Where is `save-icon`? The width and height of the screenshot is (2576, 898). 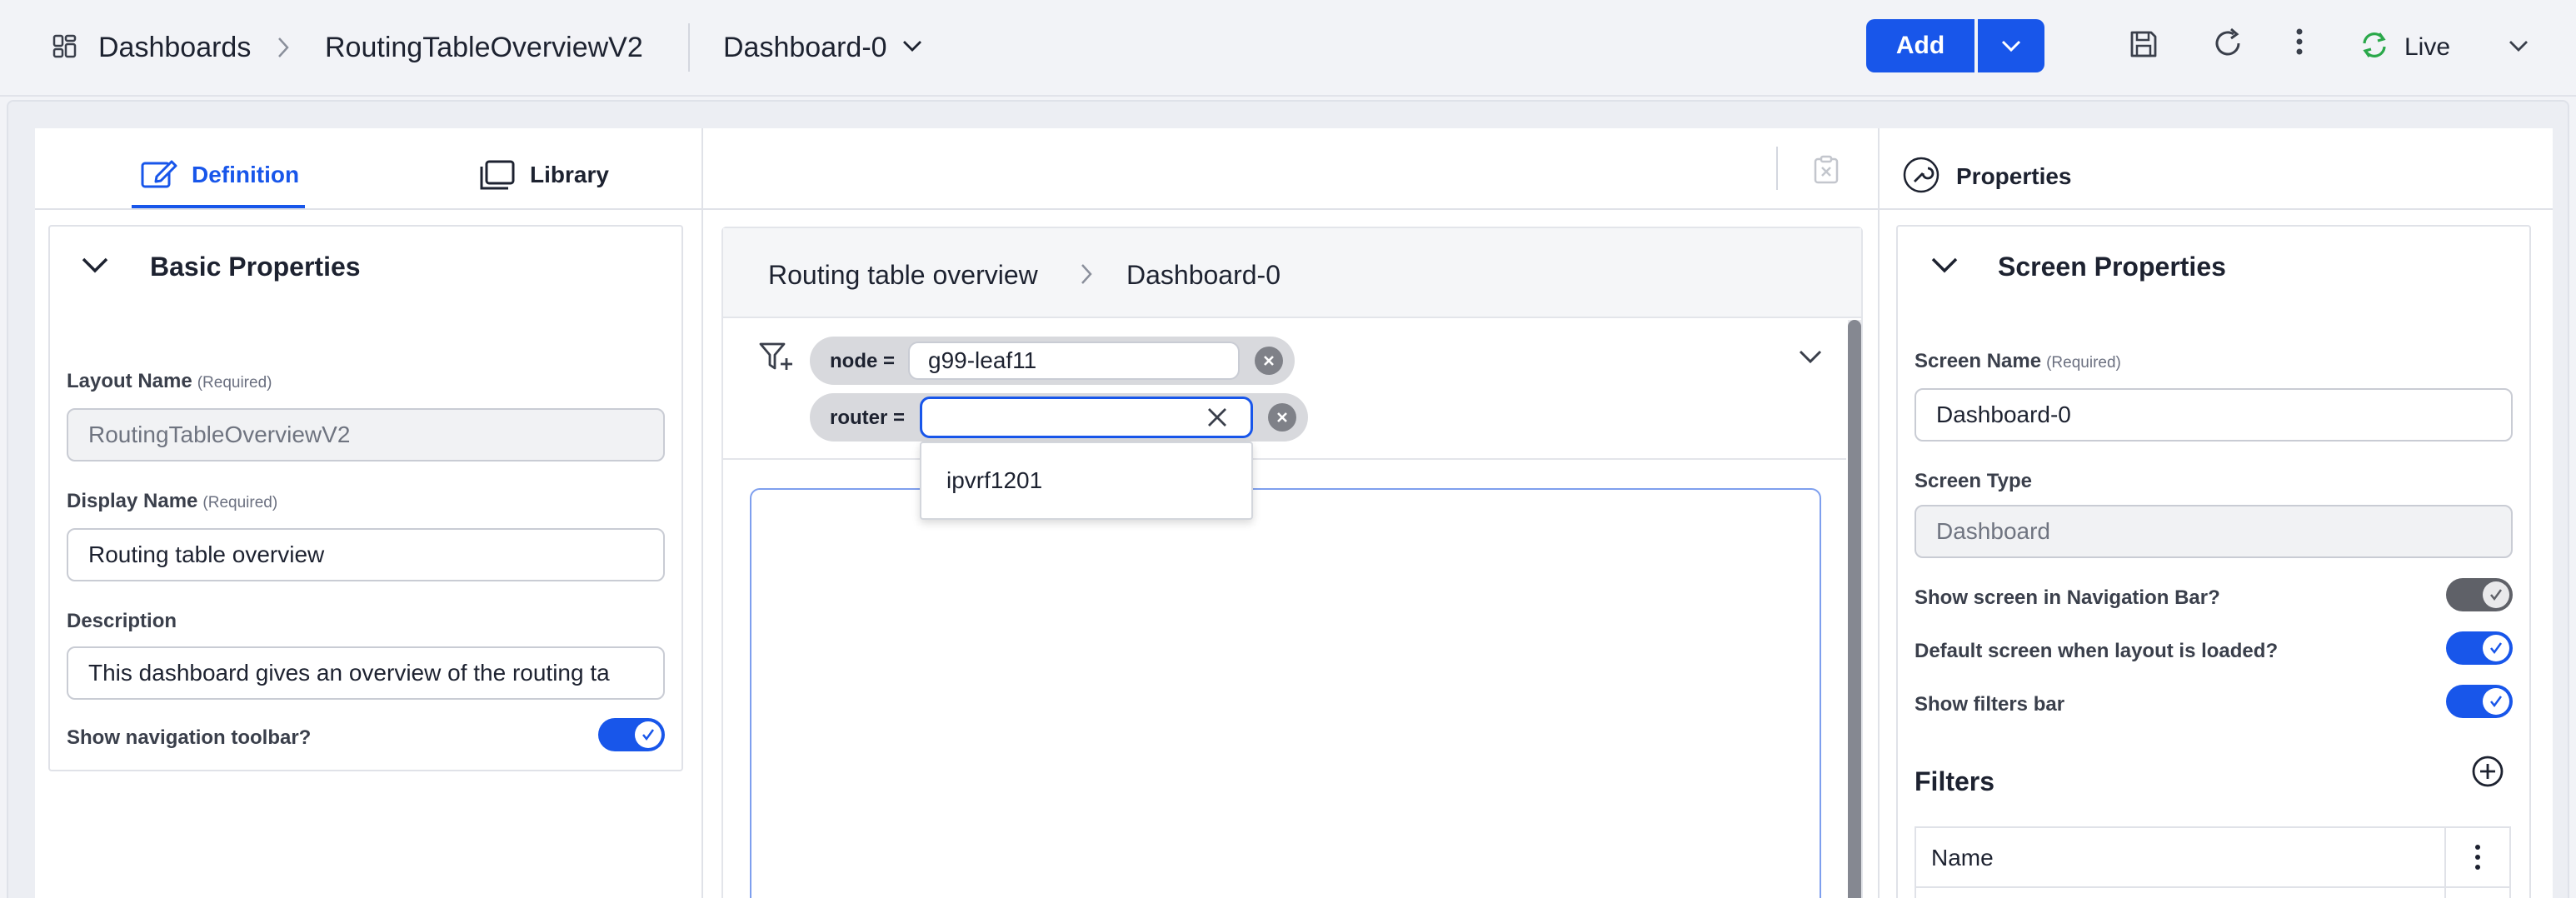
save-icon is located at coordinates (2143, 44).